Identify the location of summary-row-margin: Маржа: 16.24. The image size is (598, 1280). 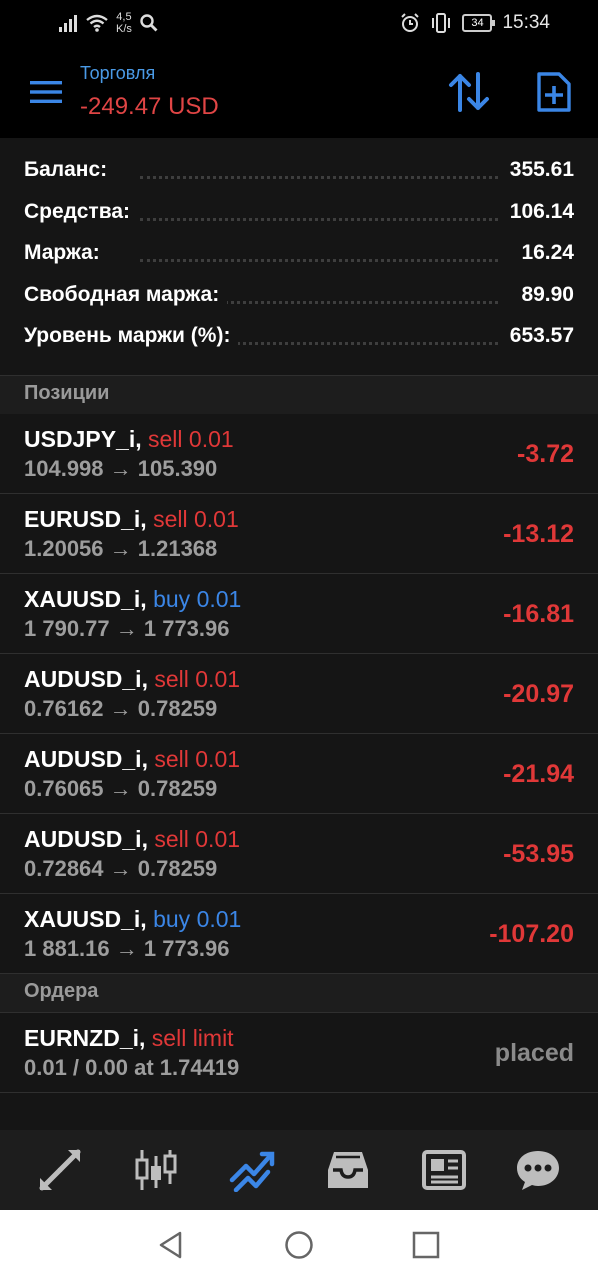
(299, 254).